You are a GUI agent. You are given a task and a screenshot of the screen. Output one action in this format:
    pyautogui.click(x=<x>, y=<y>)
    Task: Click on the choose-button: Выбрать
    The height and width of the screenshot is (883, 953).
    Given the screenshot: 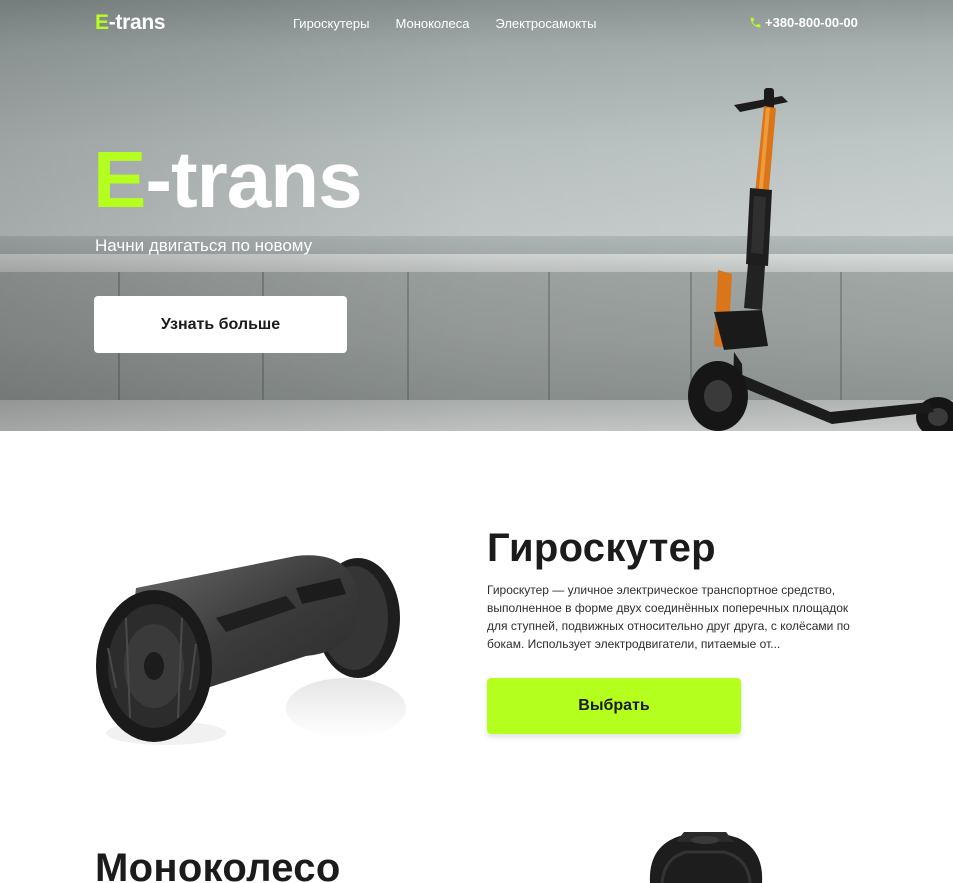 What is the action you would take?
    pyautogui.click(x=614, y=706)
    